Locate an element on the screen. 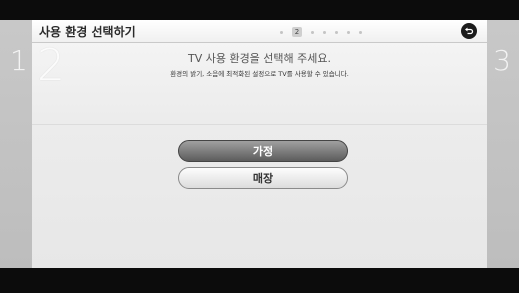 The height and width of the screenshot is (293, 519). previous-step-number: 1 is located at coordinates (19, 60).